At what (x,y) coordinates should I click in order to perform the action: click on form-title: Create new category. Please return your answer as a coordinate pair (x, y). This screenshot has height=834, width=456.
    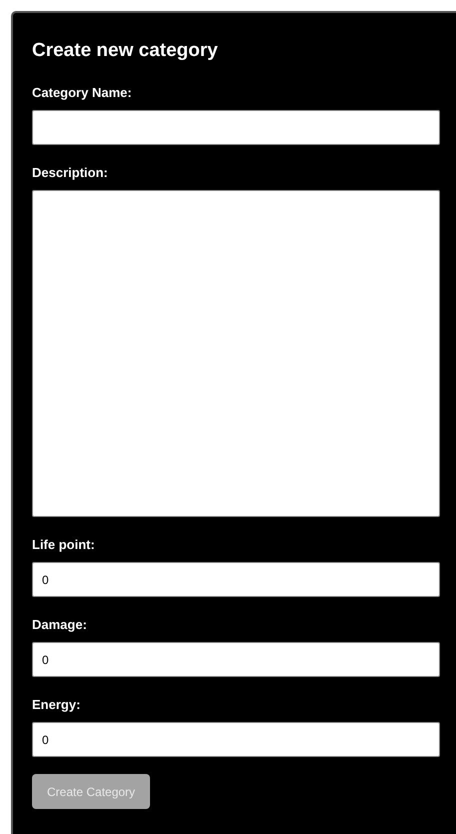
    Looking at the image, I should click on (125, 51).